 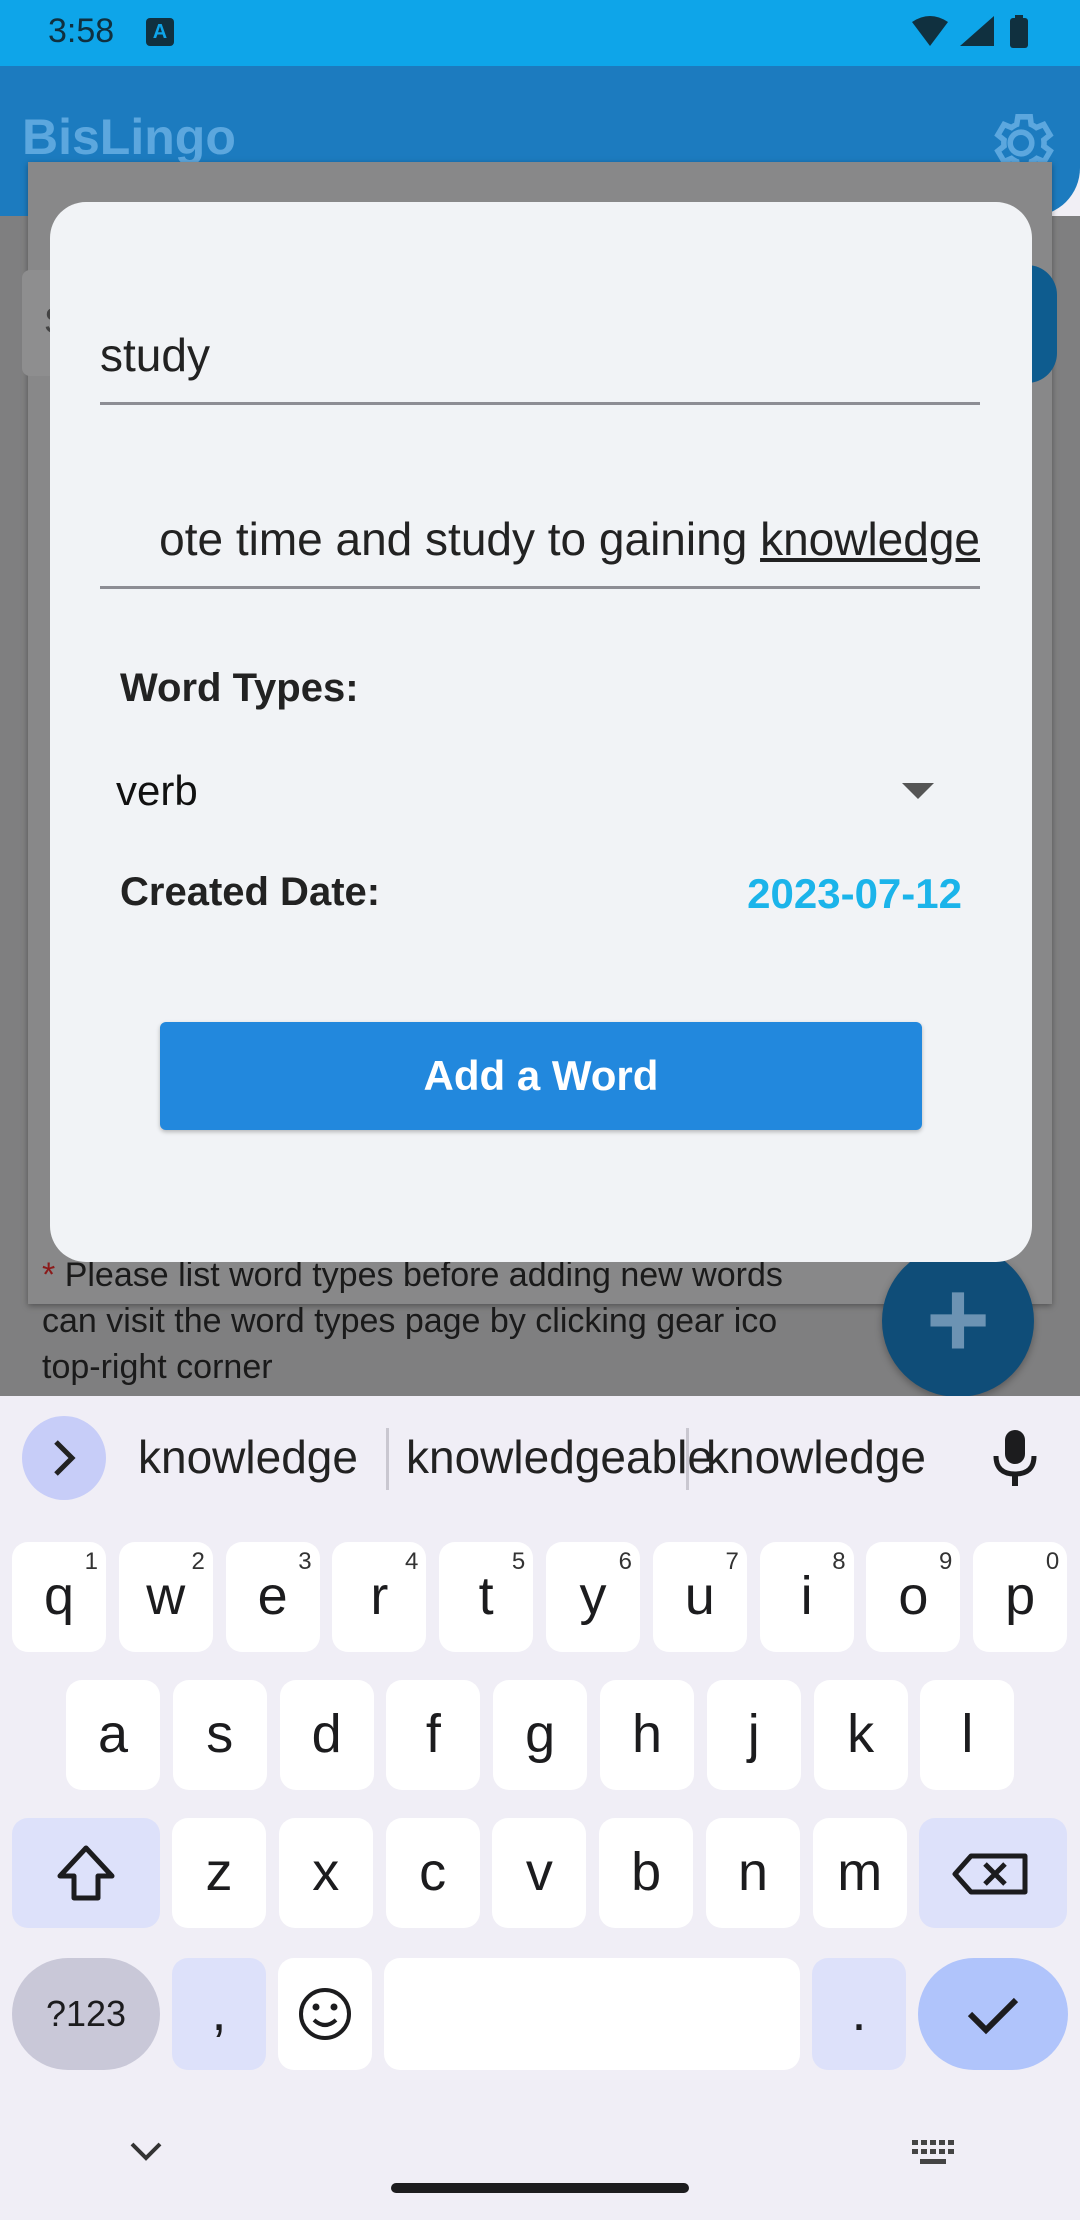 What do you see at coordinates (379, 1597) in the screenshot?
I see `key-r: 4r` at bounding box center [379, 1597].